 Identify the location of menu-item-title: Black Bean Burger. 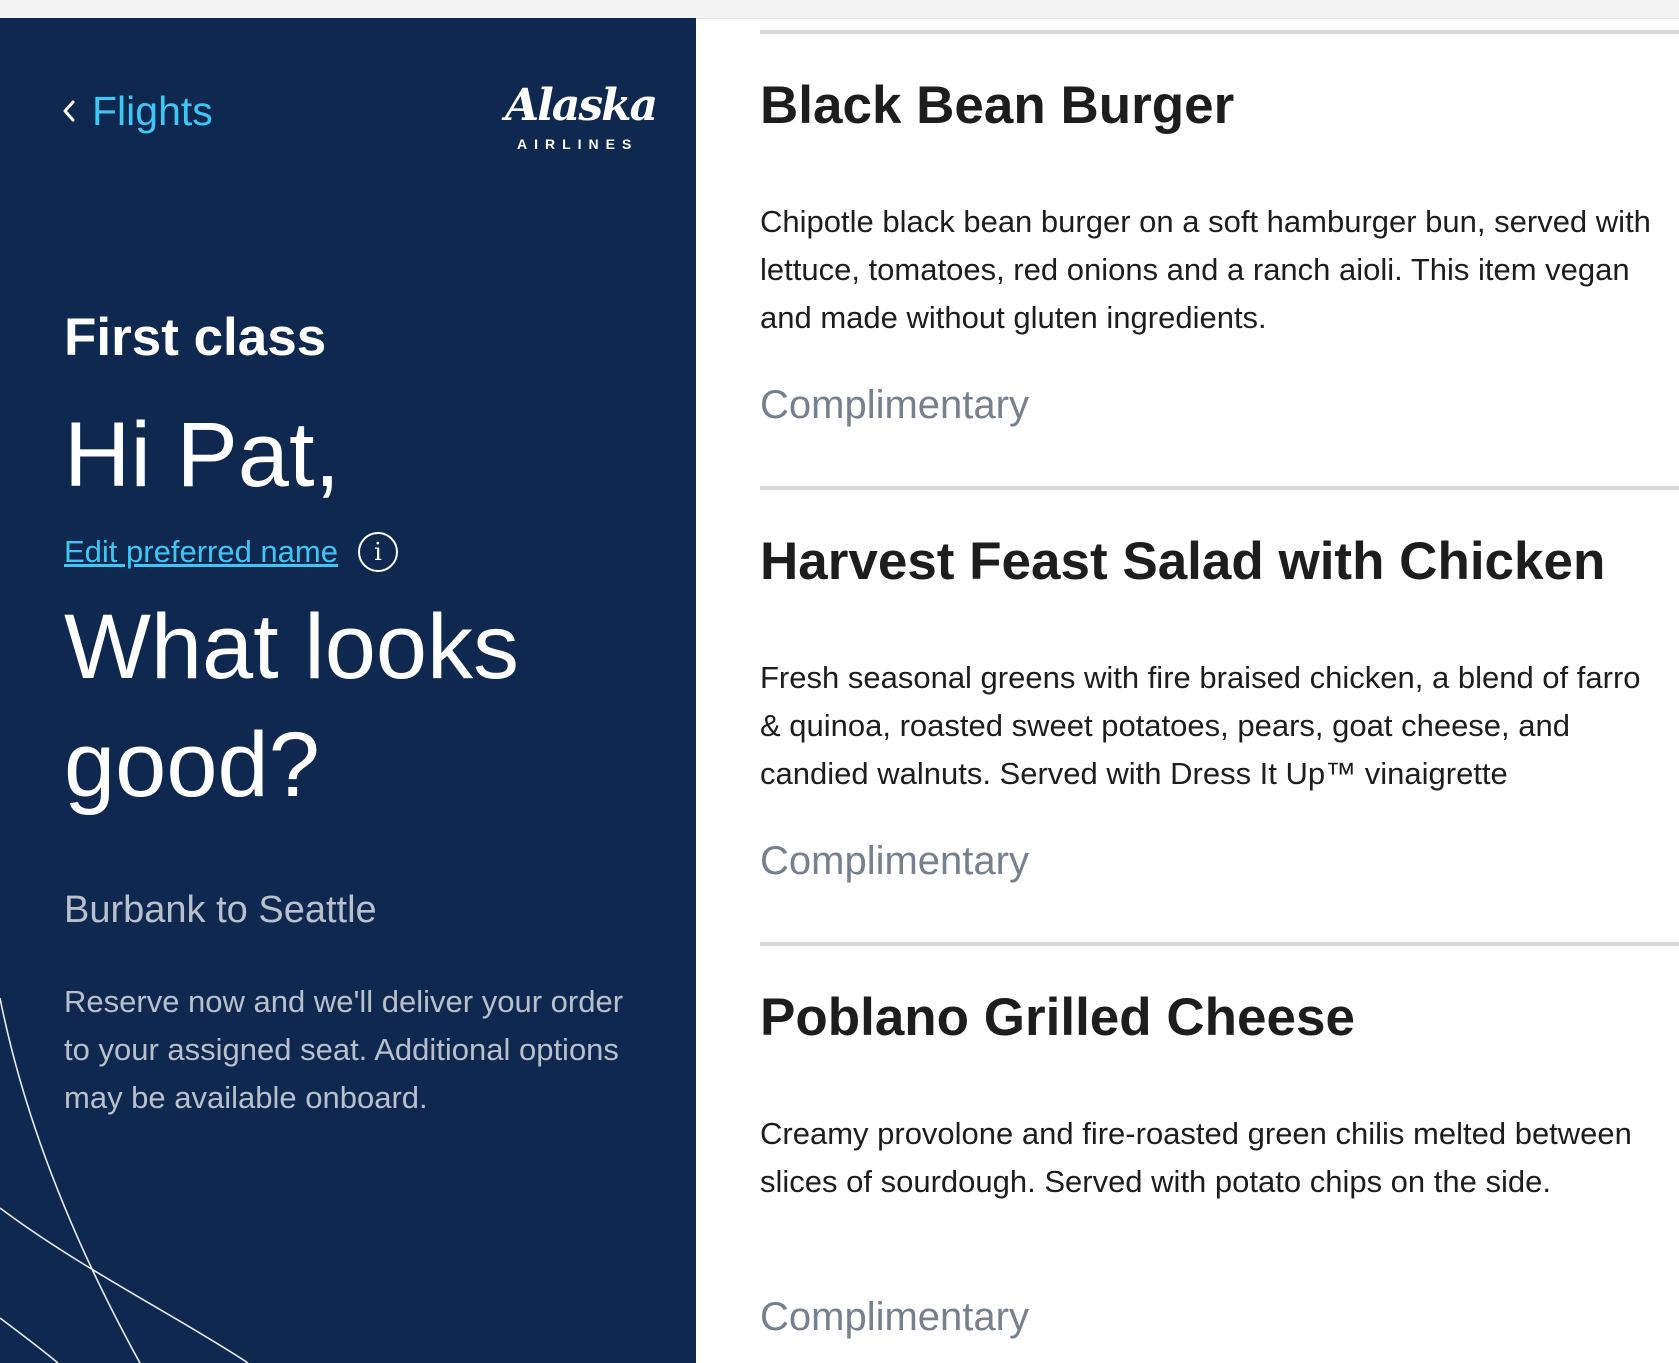
(997, 105).